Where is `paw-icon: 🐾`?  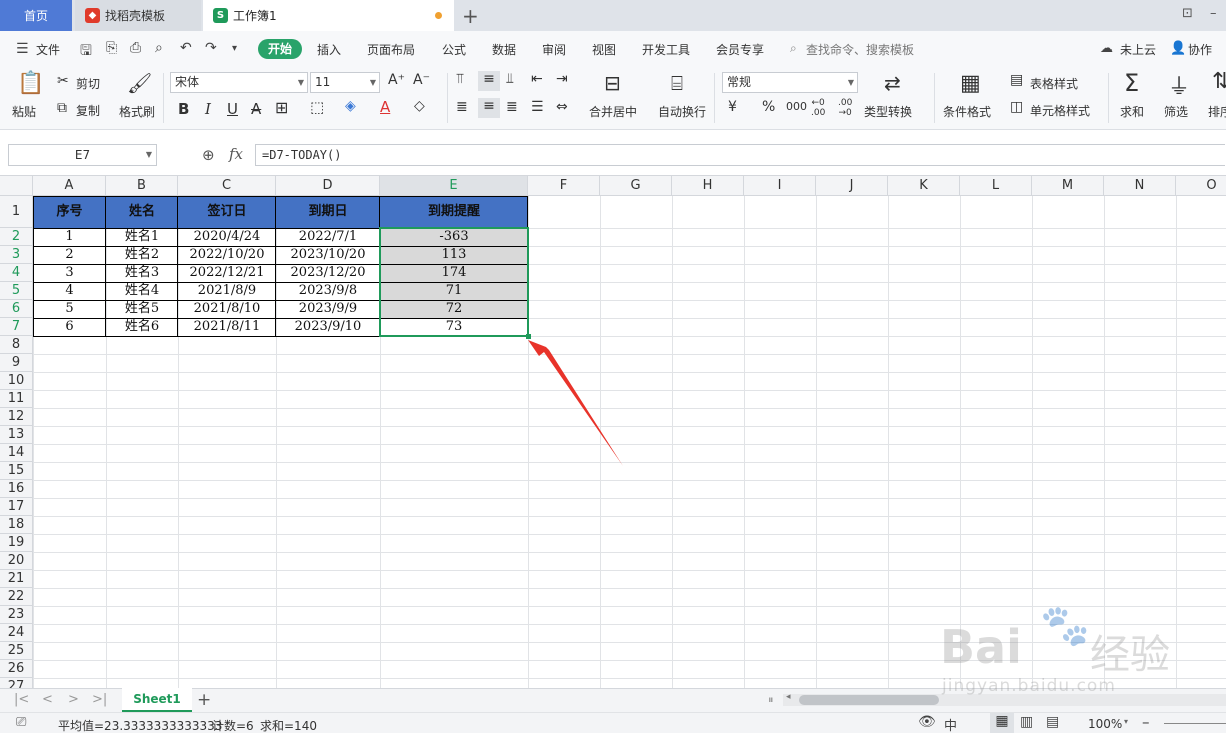 paw-icon: 🐾 is located at coordinates (1065, 626).